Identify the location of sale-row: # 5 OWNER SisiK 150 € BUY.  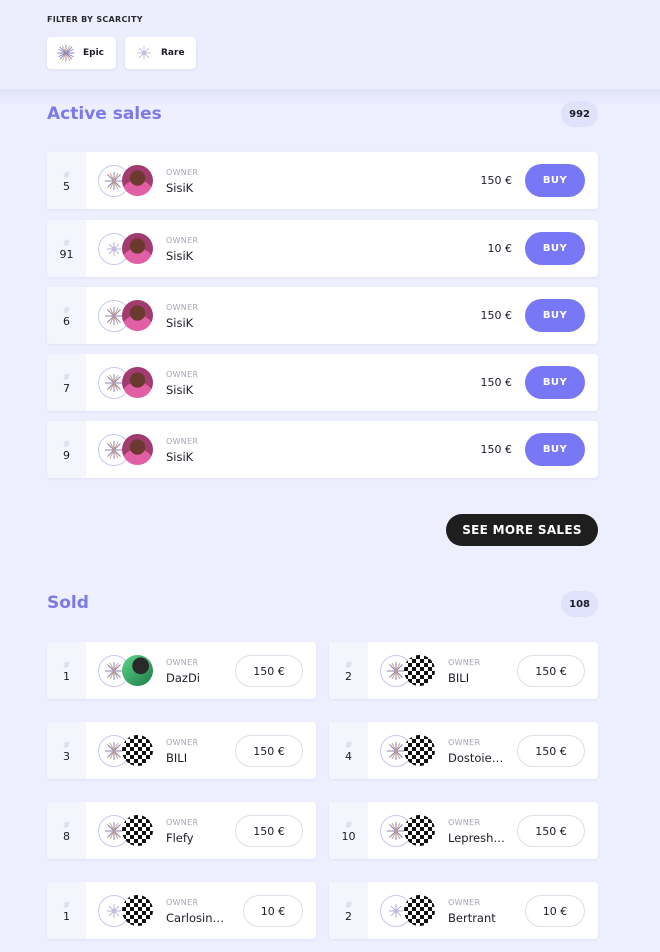
(322, 180).